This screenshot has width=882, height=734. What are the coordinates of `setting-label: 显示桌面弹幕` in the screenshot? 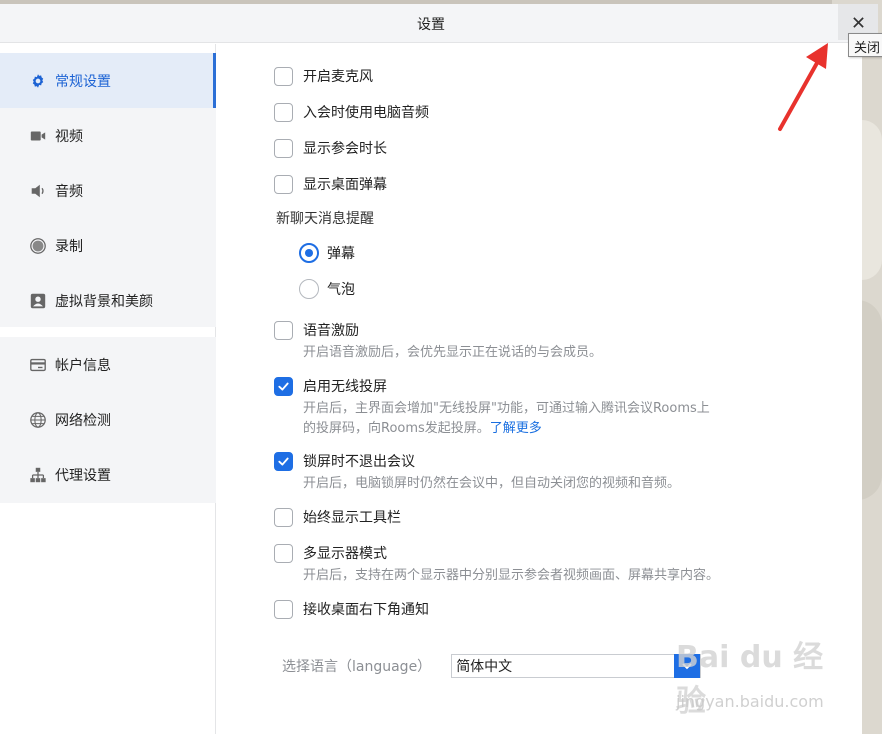 It's located at (345, 185).